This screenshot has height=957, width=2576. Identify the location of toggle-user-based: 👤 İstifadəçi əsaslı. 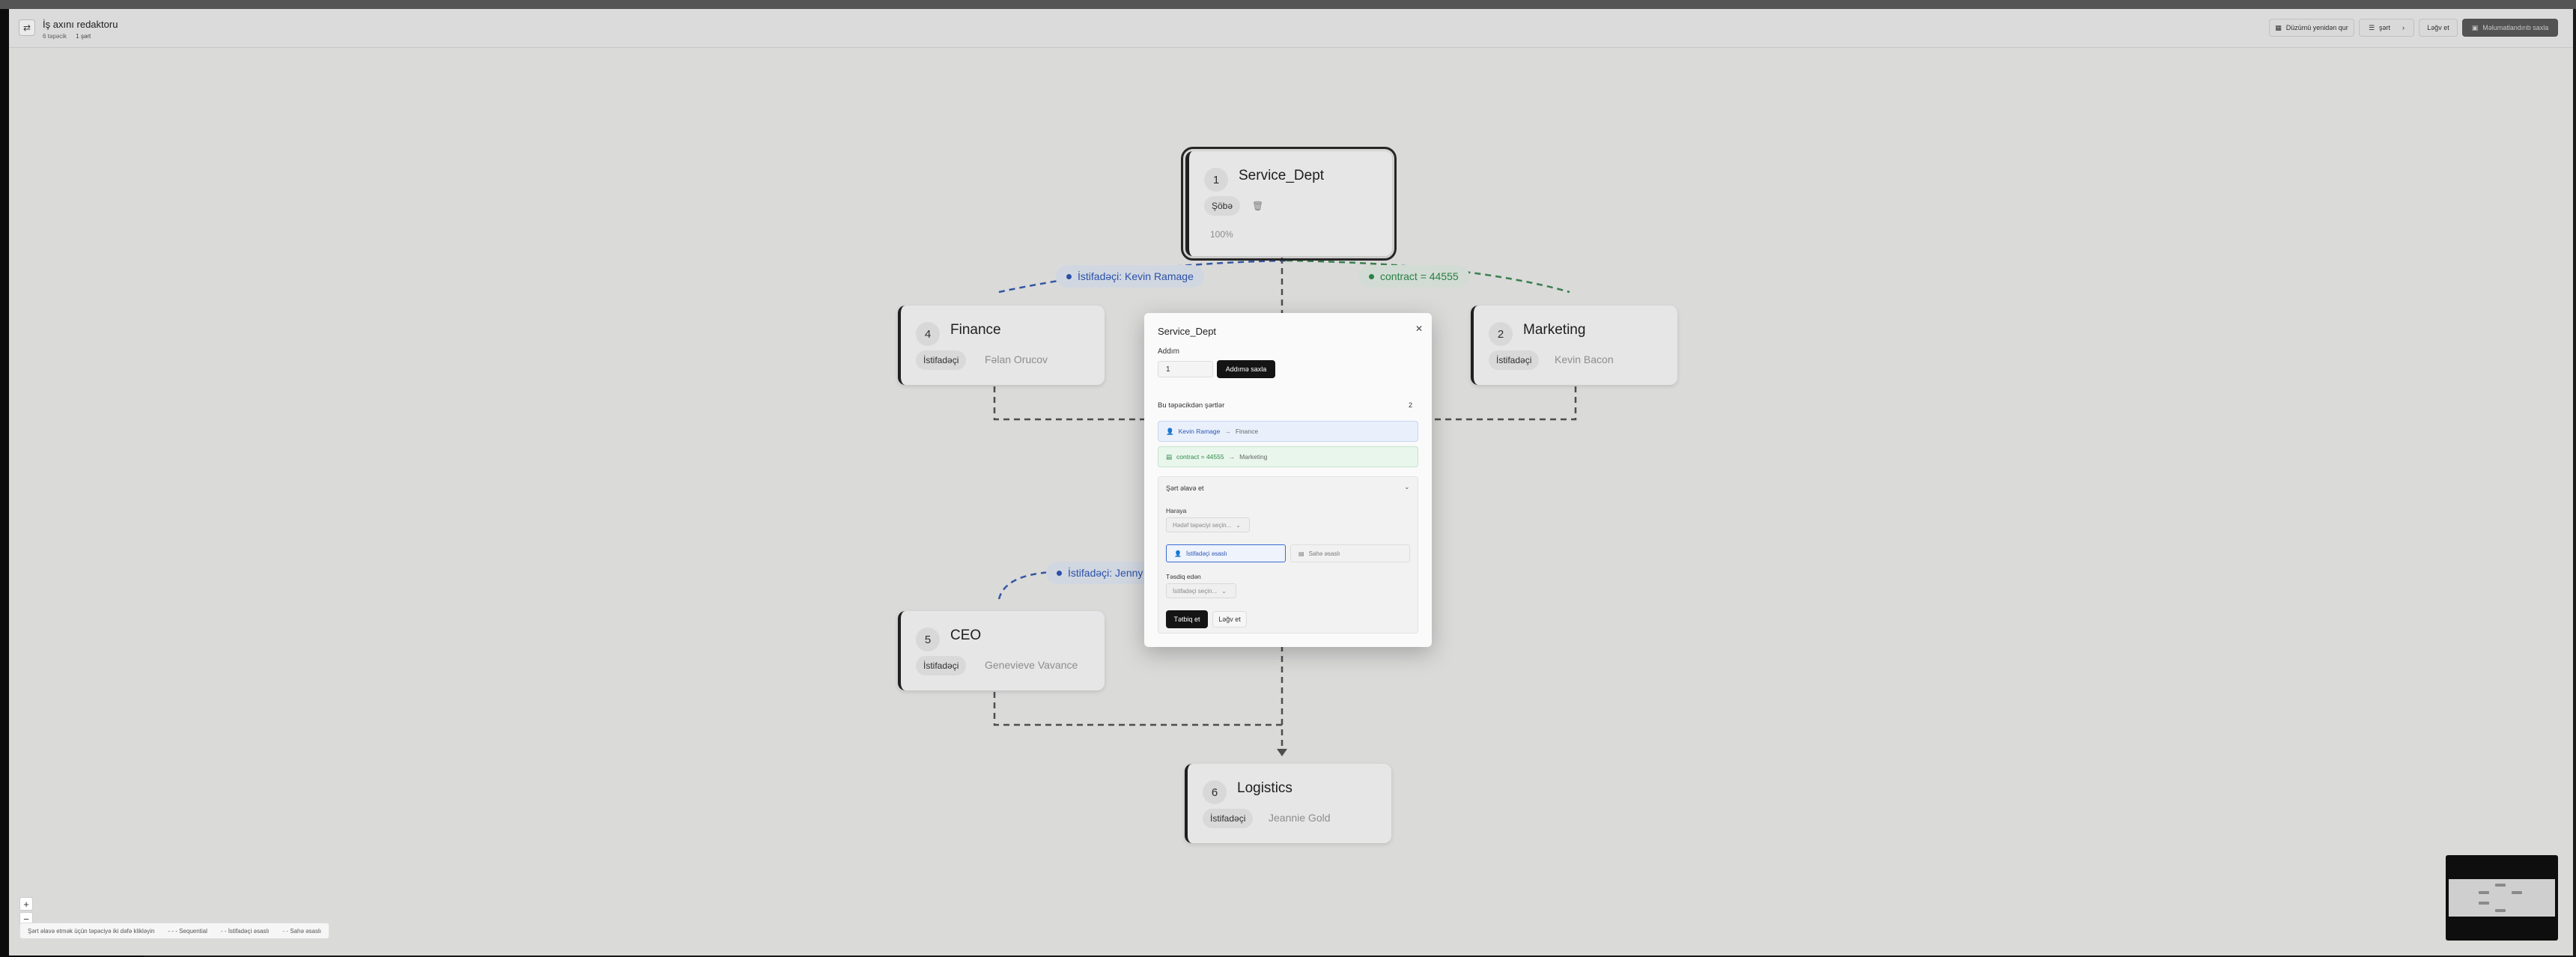
(1226, 553).